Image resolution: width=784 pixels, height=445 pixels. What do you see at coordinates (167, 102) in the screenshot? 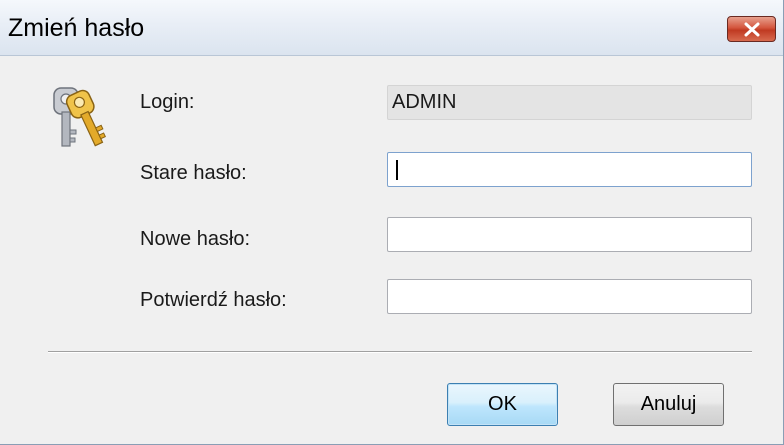
I see `login-label: Login:` at bounding box center [167, 102].